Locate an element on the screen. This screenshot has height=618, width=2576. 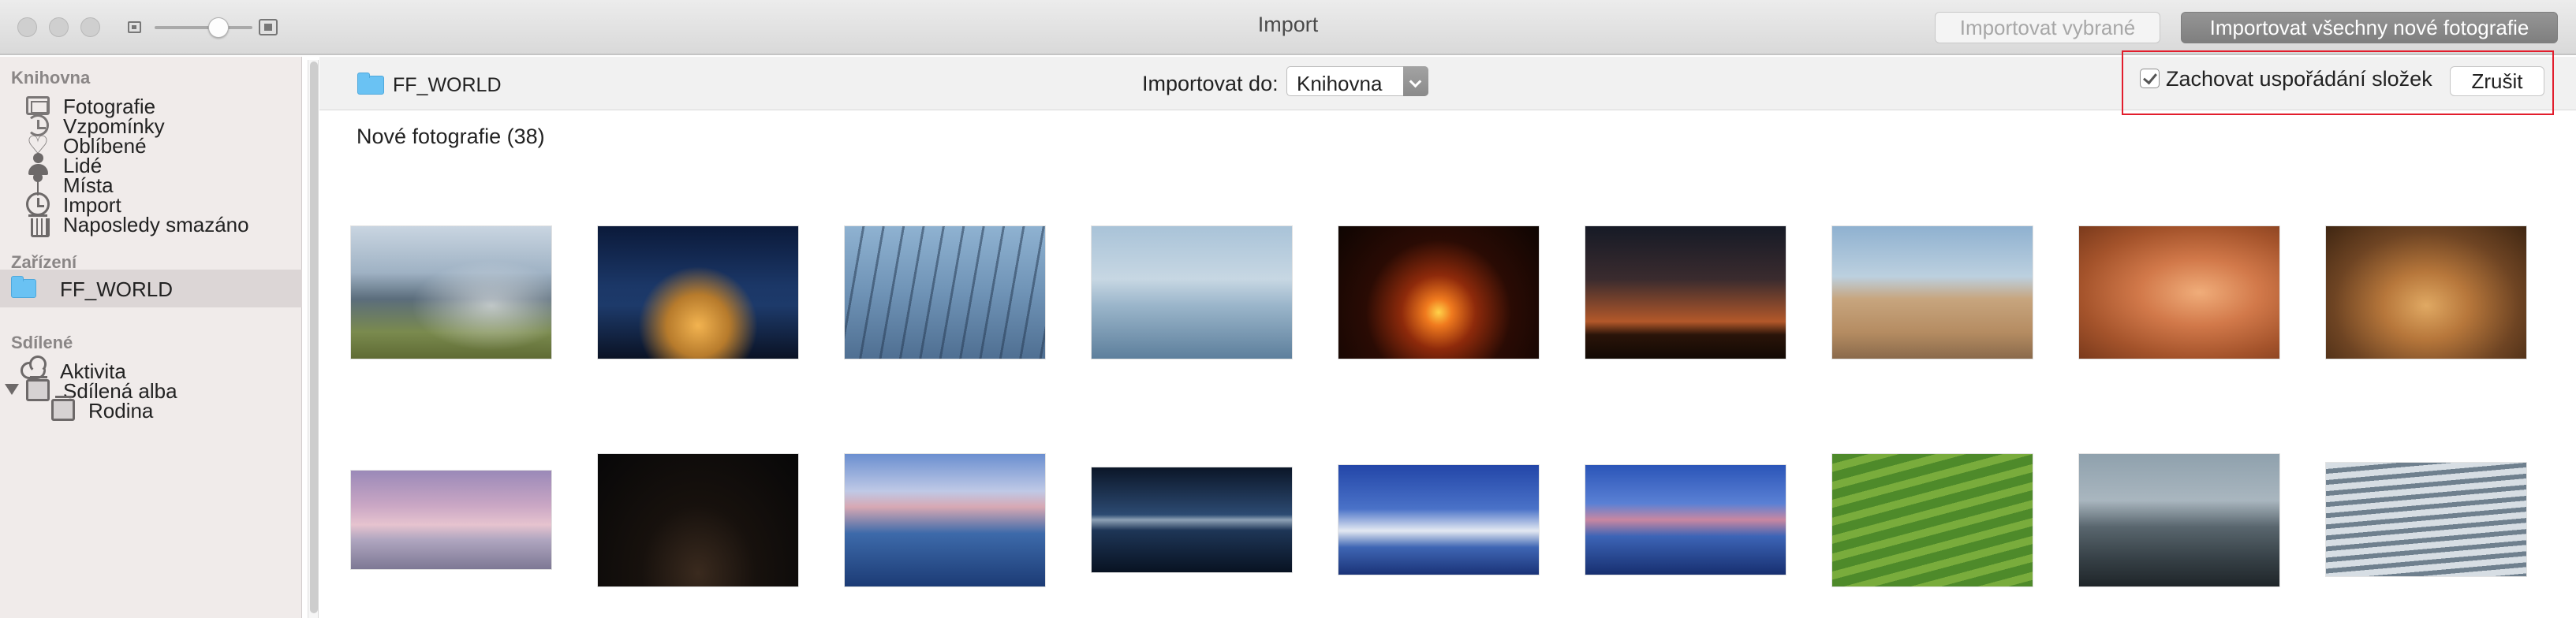
chevron-down-icon is located at coordinates (1415, 81).